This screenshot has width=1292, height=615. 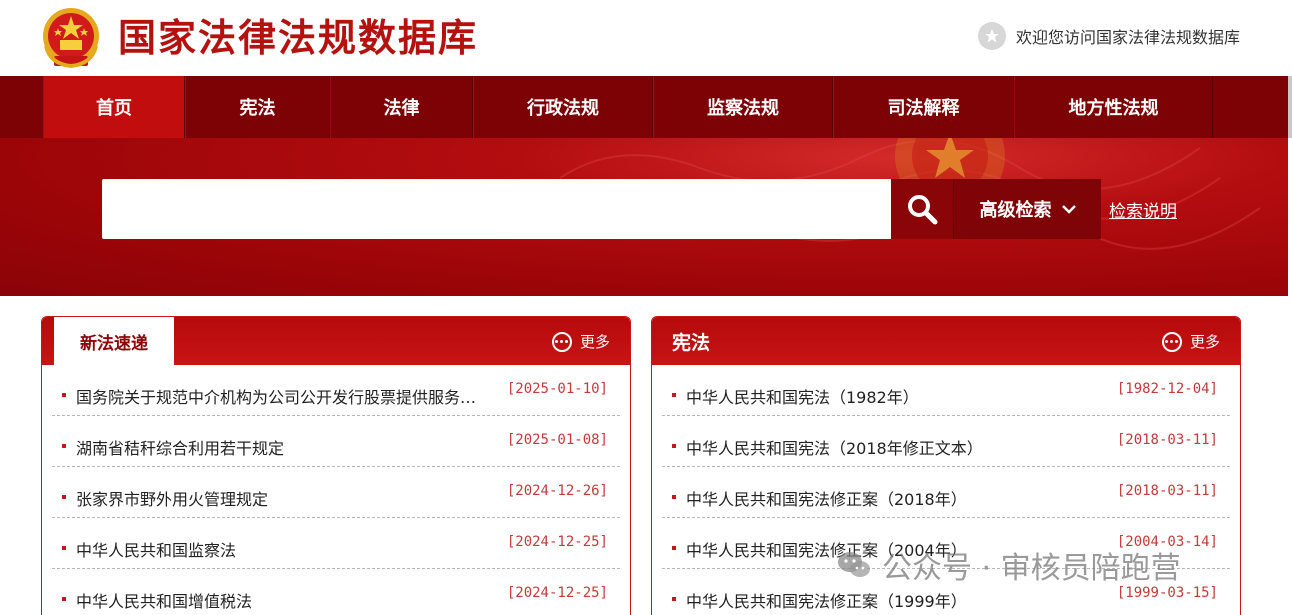 I want to click on more-new-laws-button: 更多, so click(x=580, y=341).